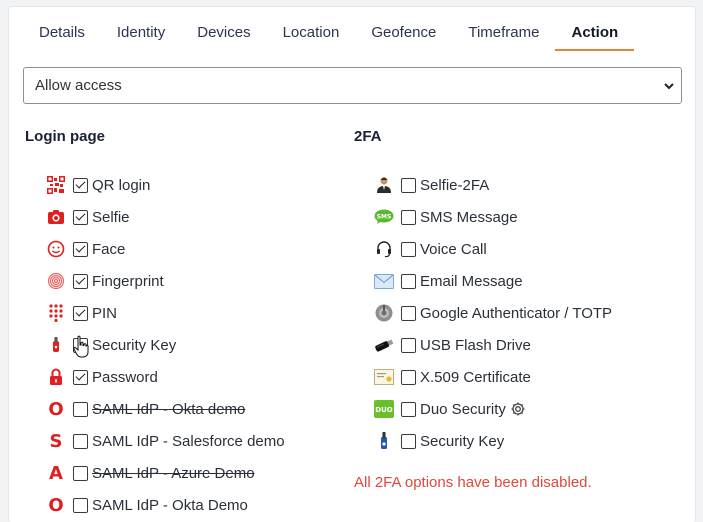 This screenshot has width=703, height=522. I want to click on twofa-option-row: SMS SMS Message, so click(446, 217).